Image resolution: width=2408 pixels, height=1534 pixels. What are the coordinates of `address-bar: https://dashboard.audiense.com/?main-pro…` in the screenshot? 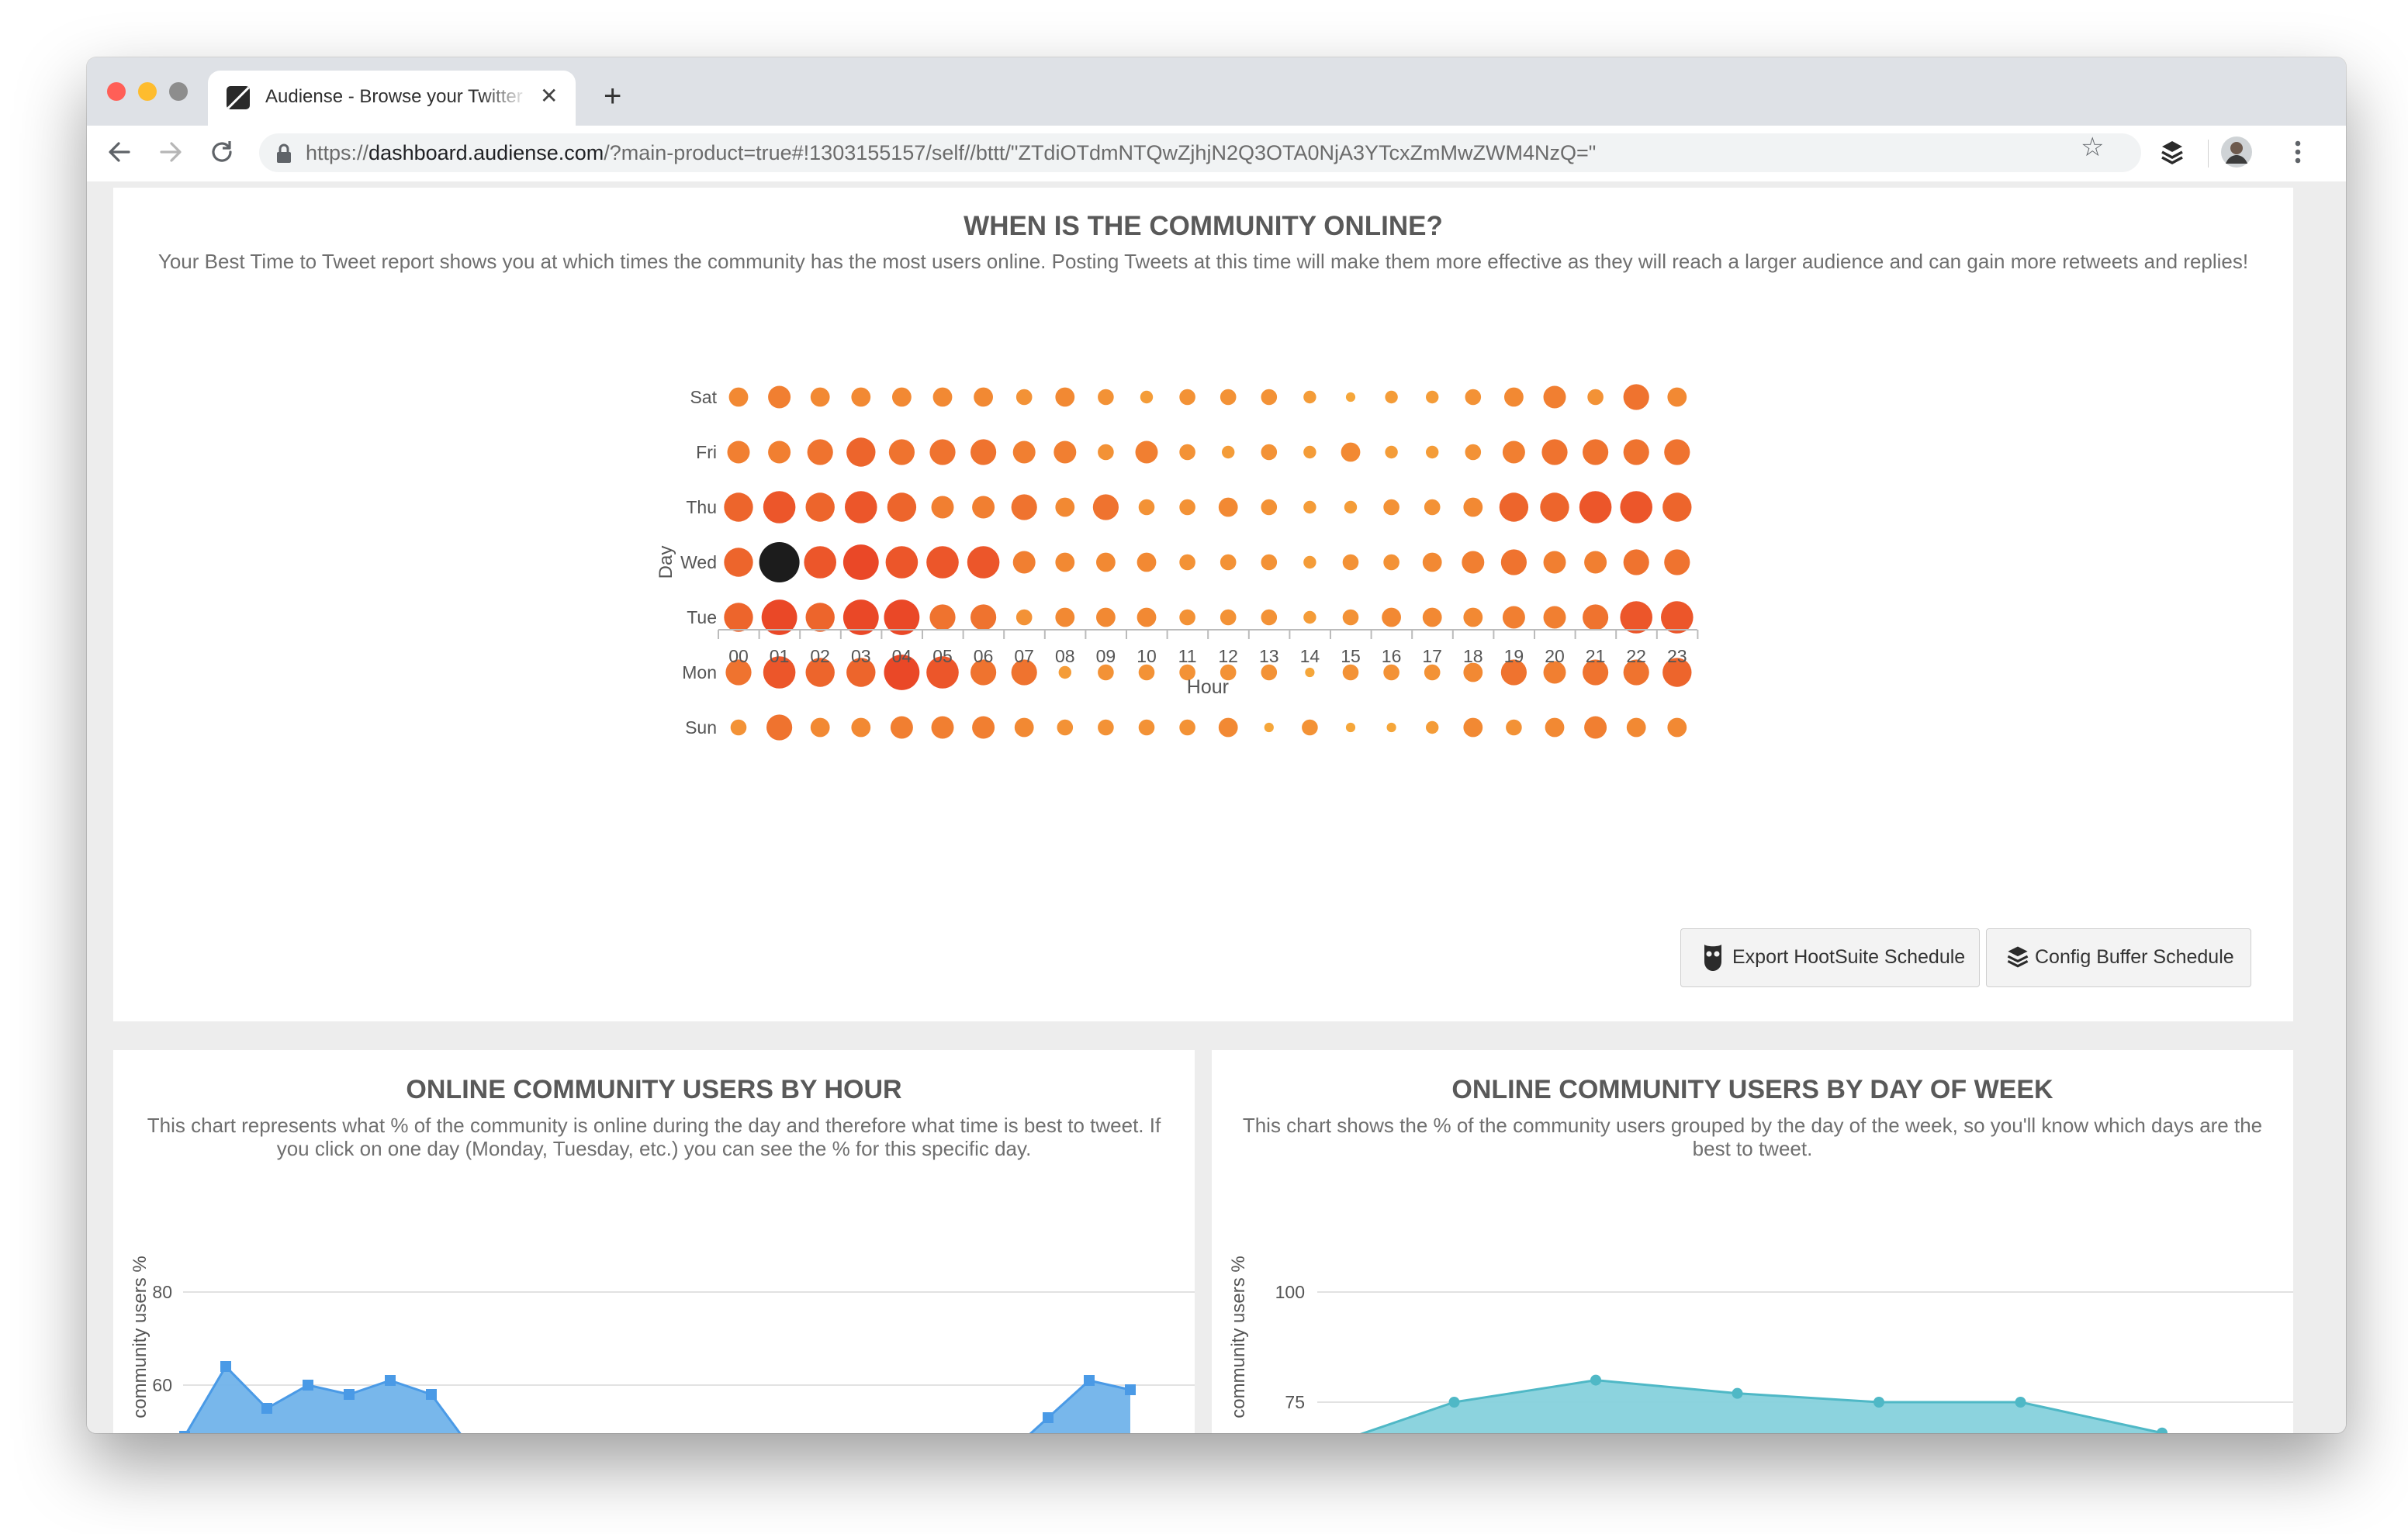 It's located at (1200, 152).